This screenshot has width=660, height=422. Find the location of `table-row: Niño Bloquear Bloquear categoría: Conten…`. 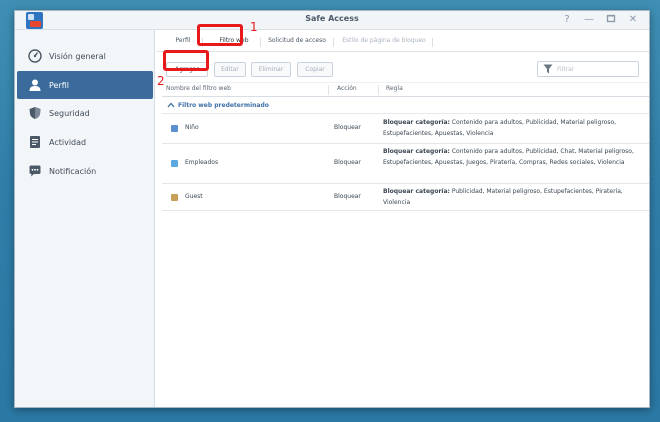

table-row: Niño Bloquear Bloquear categoría: Conten… is located at coordinates (405, 129).